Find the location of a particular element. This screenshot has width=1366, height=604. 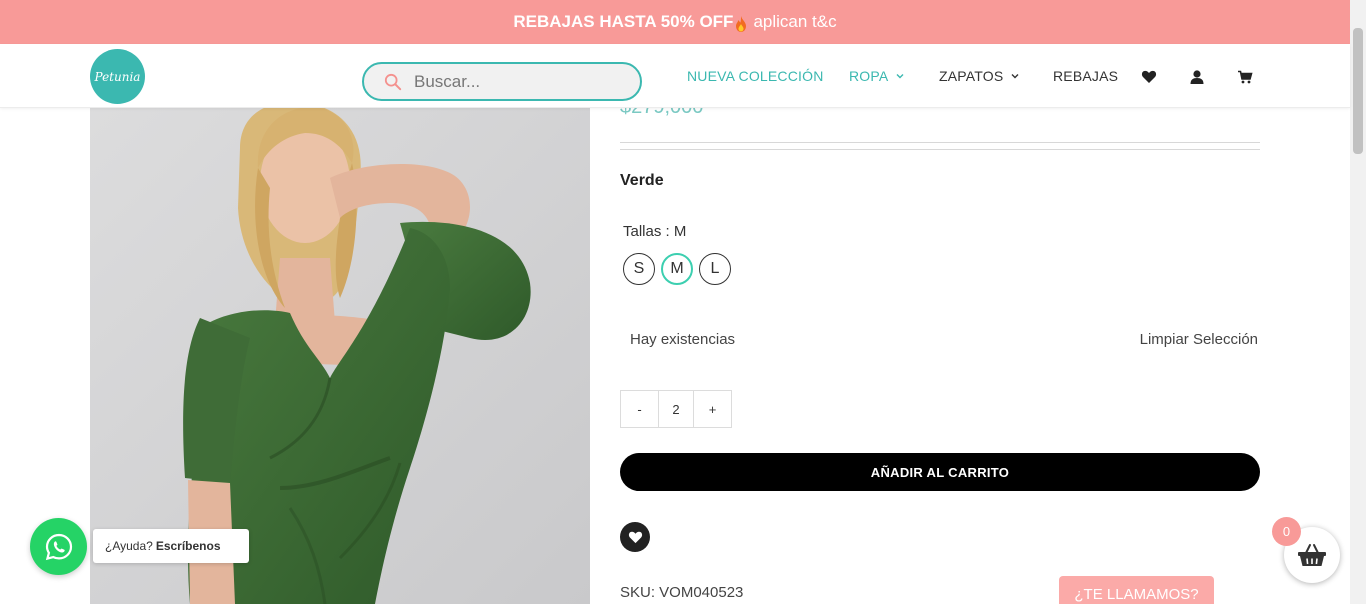

size-text: M is located at coordinates (677, 268).